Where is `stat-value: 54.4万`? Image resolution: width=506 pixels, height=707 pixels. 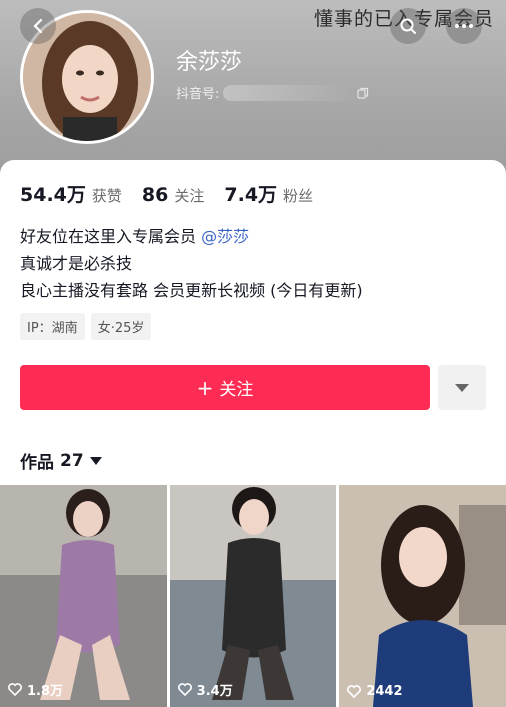 stat-value: 54.4万 is located at coordinates (53, 195).